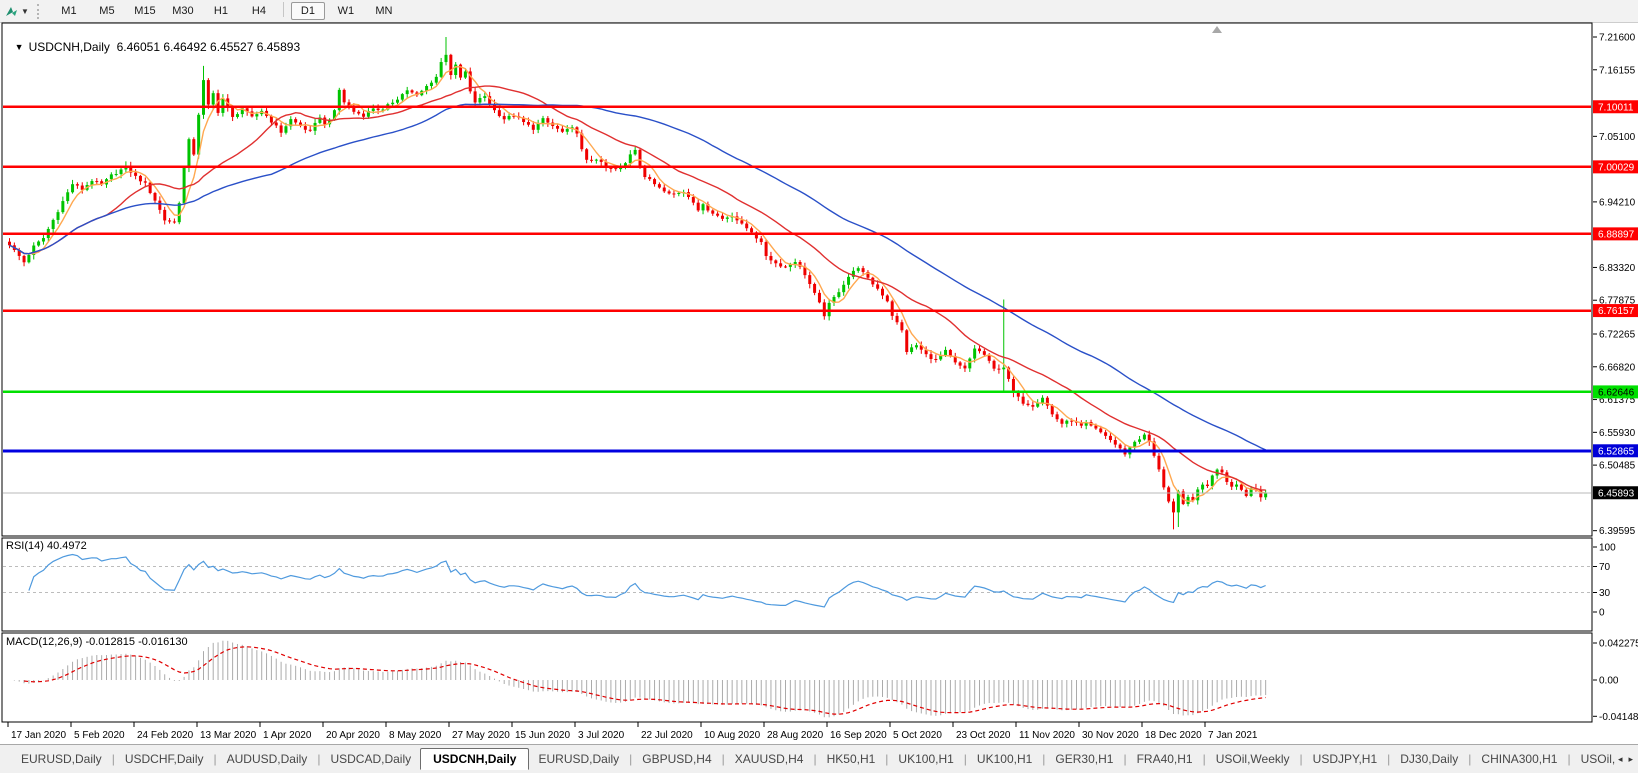 This screenshot has height=773, width=1638. Describe the element at coordinates (1429, 759) in the screenshot. I see `chart-tab-dj30-daily: DJ30,Daily` at that location.